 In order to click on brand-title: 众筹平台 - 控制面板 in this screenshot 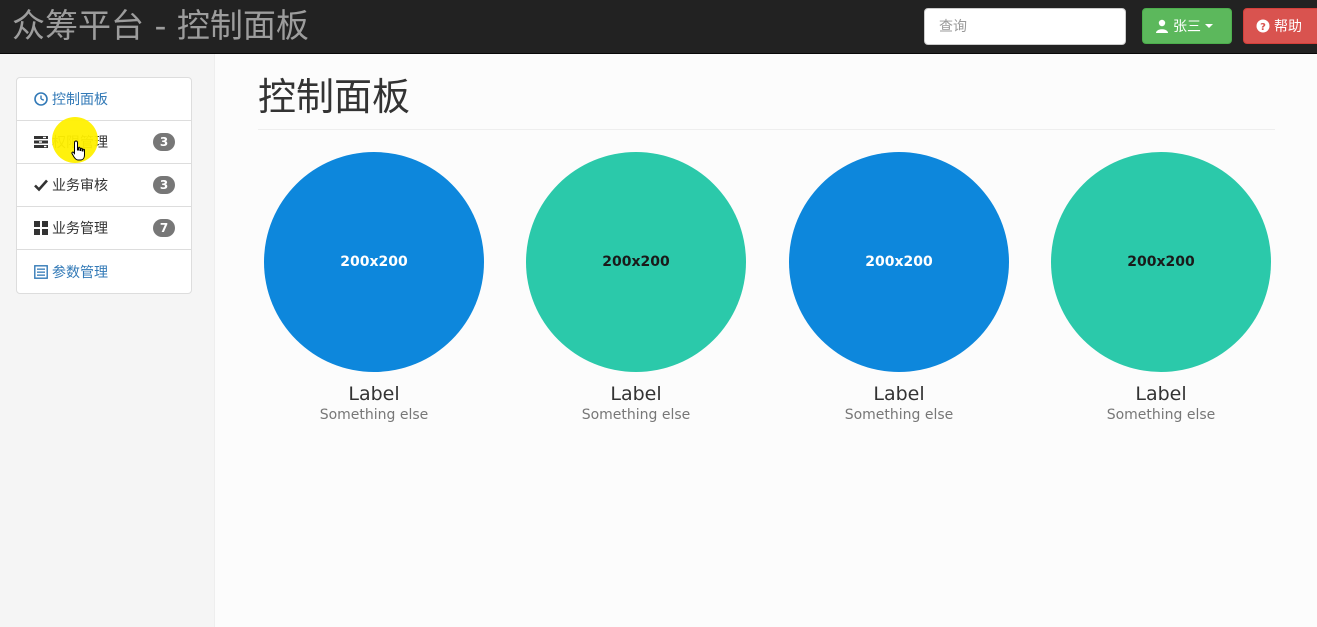, I will do `click(160, 26)`.